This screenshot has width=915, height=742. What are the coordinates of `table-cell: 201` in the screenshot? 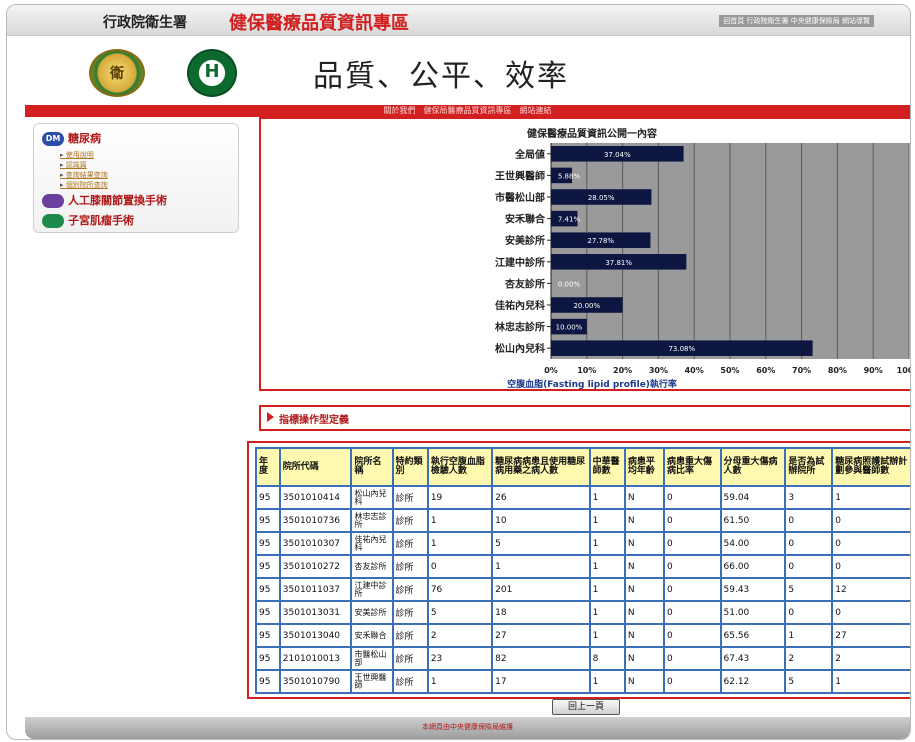 It's located at (541, 589).